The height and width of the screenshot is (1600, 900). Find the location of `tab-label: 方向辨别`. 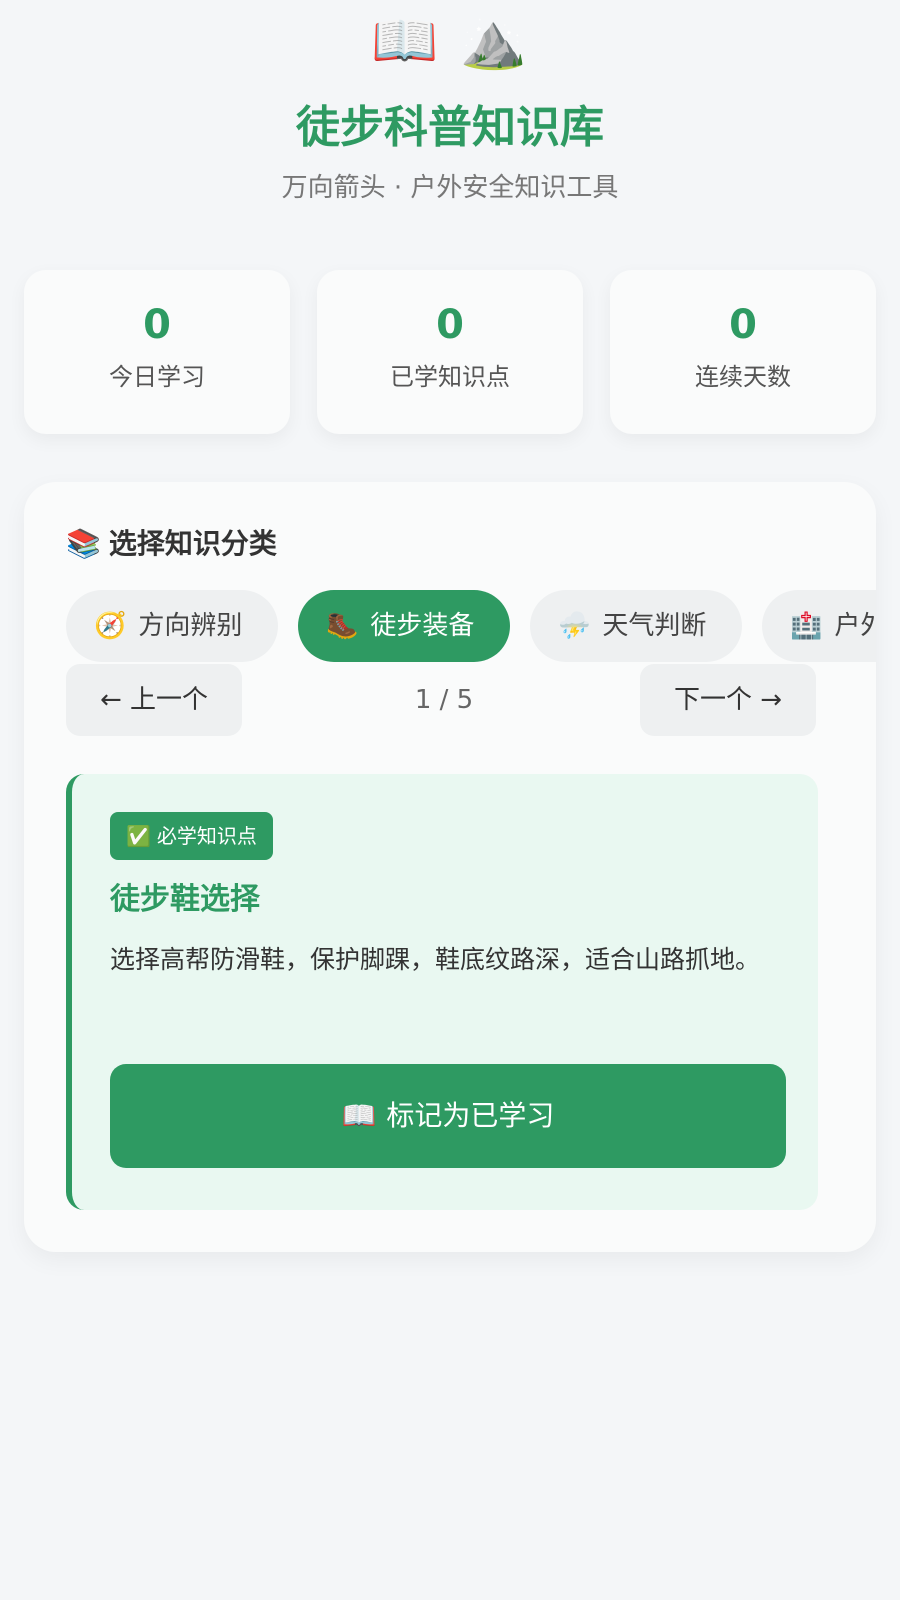

tab-label: 方向辨别 is located at coordinates (190, 626).